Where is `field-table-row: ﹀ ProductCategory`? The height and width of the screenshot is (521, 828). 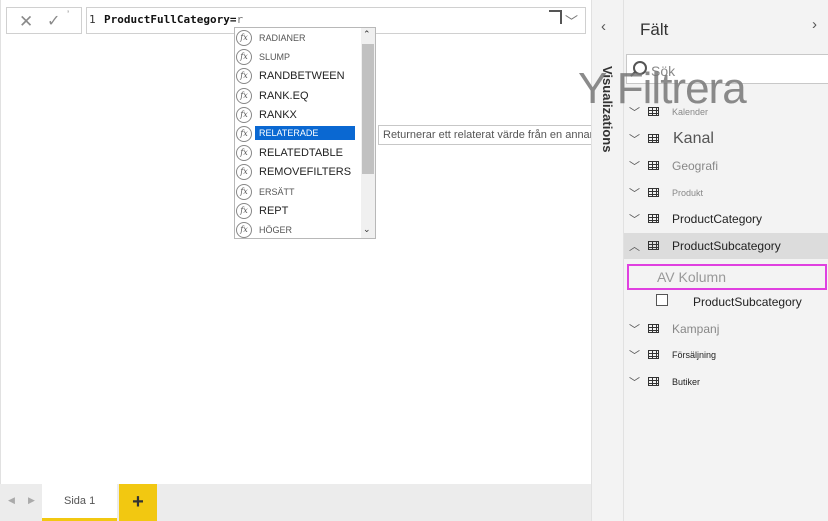
field-table-row: ﹀ ProductCategory is located at coordinates (726, 219).